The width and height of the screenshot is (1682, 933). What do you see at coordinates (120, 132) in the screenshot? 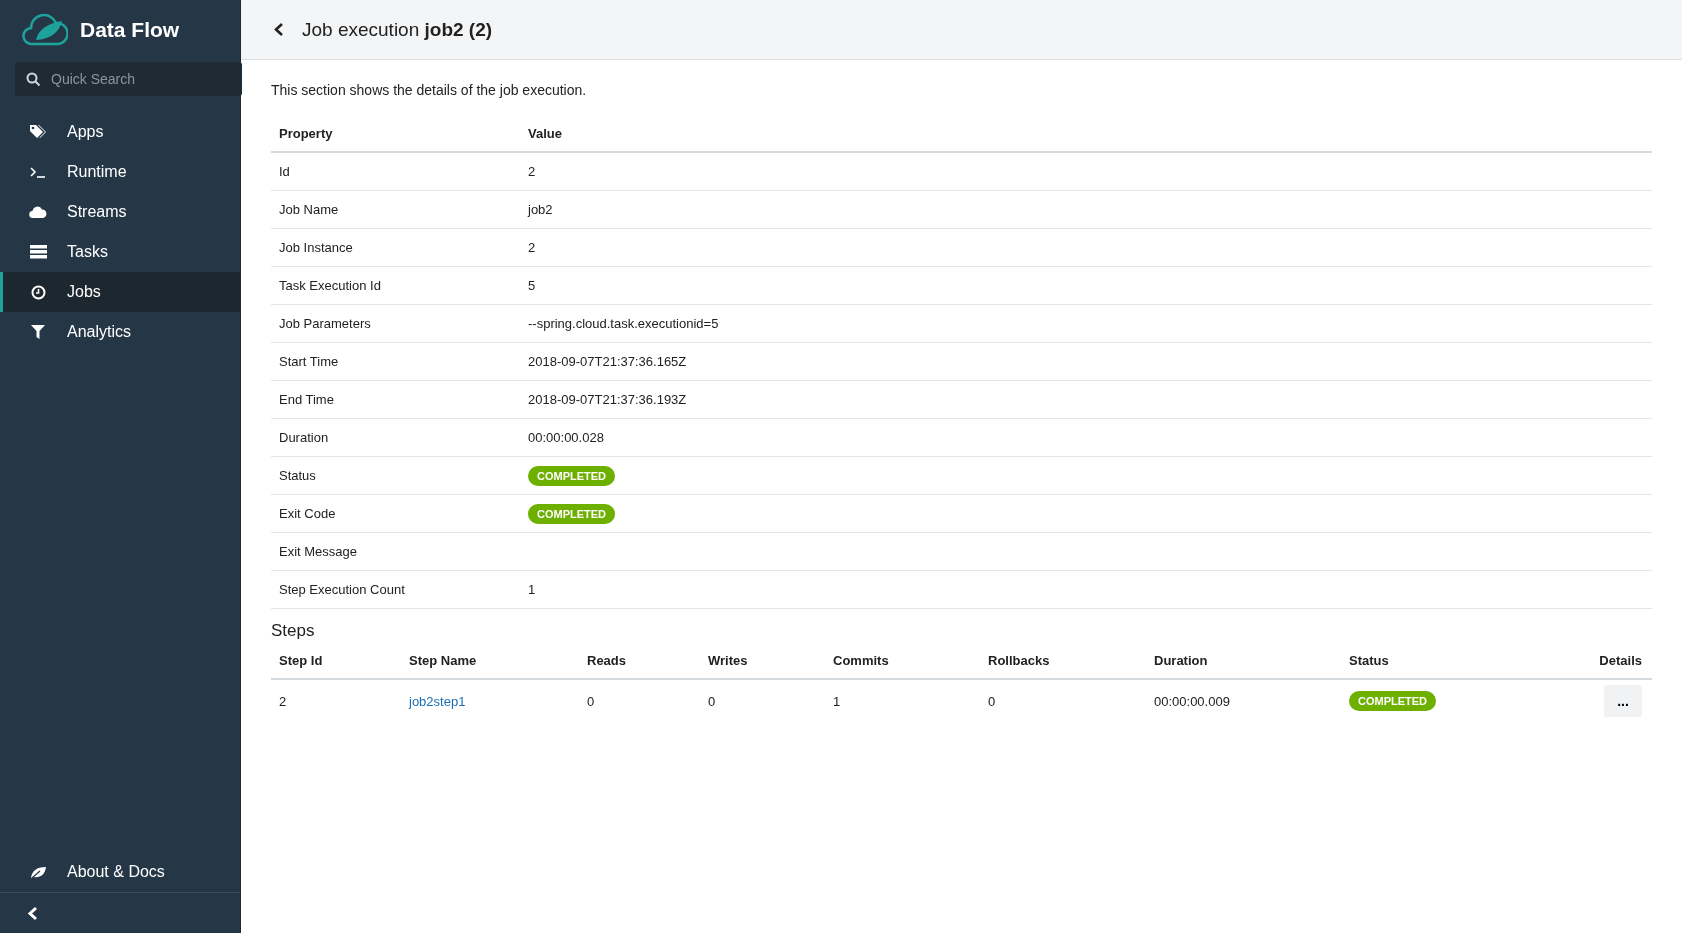
I see `sidebar-item: Apps` at bounding box center [120, 132].